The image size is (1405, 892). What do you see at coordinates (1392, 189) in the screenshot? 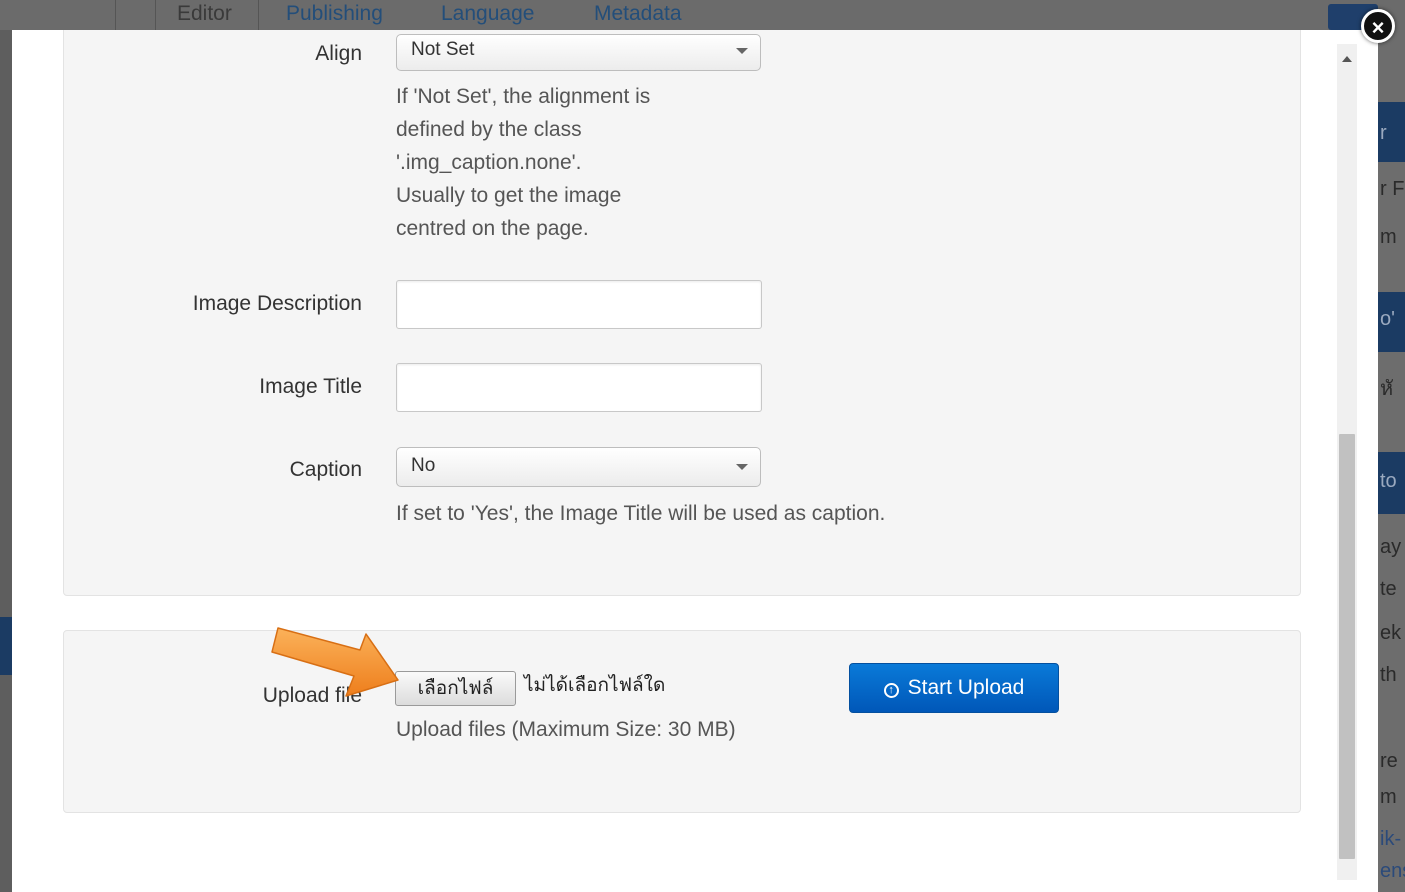
I see `background-fragment: r F` at bounding box center [1392, 189].